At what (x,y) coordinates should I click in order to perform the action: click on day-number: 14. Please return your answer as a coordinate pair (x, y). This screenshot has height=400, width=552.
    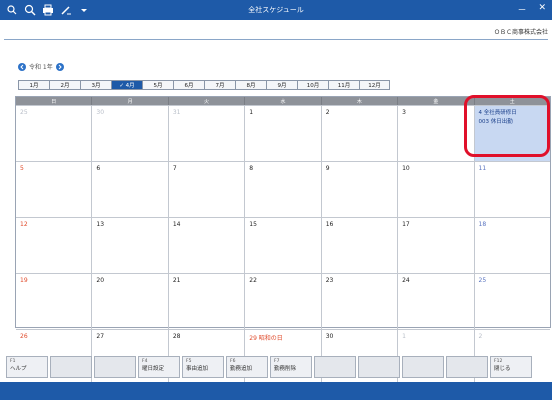
    Looking at the image, I should click on (176, 224).